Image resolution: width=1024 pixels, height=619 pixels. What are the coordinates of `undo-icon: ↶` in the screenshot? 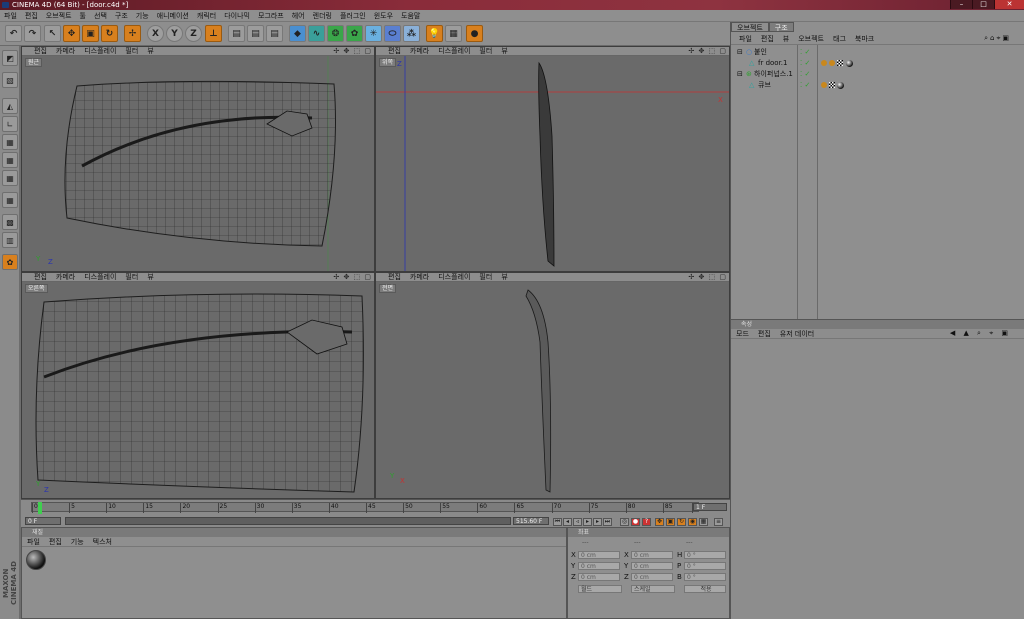 It's located at (13, 33).